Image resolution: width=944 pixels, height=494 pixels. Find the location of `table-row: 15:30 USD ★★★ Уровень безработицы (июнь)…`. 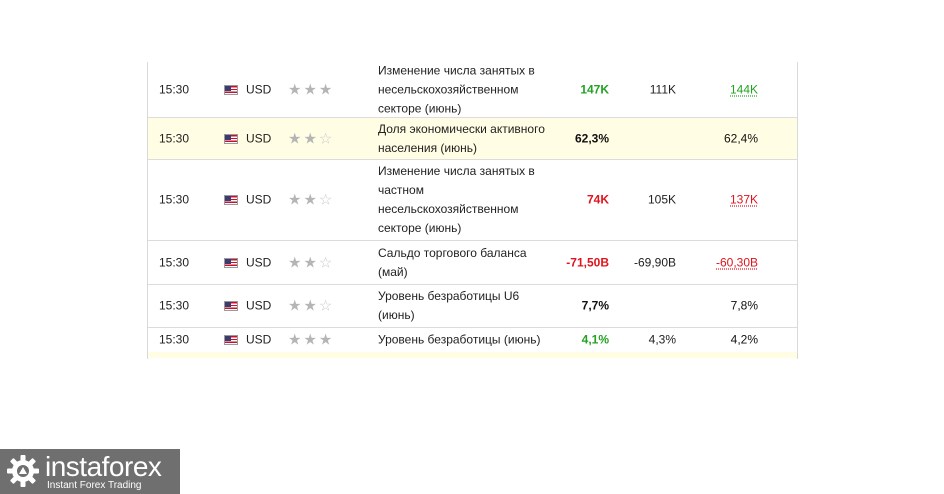

table-row: 15:30 USD ★★★ Уровень безработицы (июнь)… is located at coordinates (472, 340).